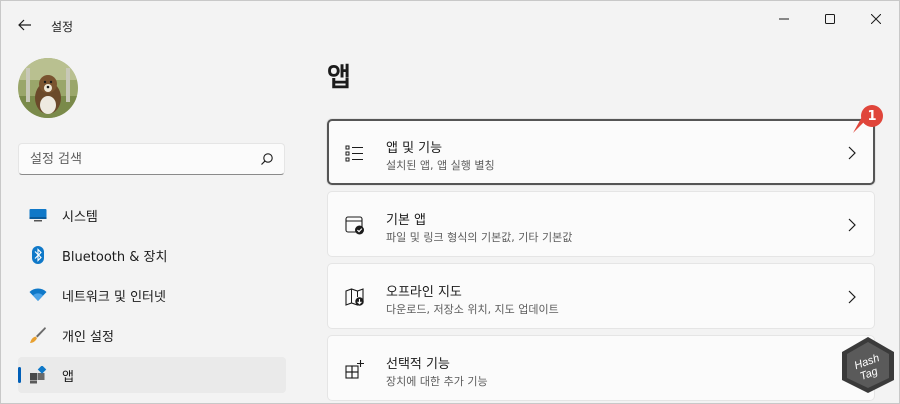  I want to click on minimize-icon, so click(784, 19).